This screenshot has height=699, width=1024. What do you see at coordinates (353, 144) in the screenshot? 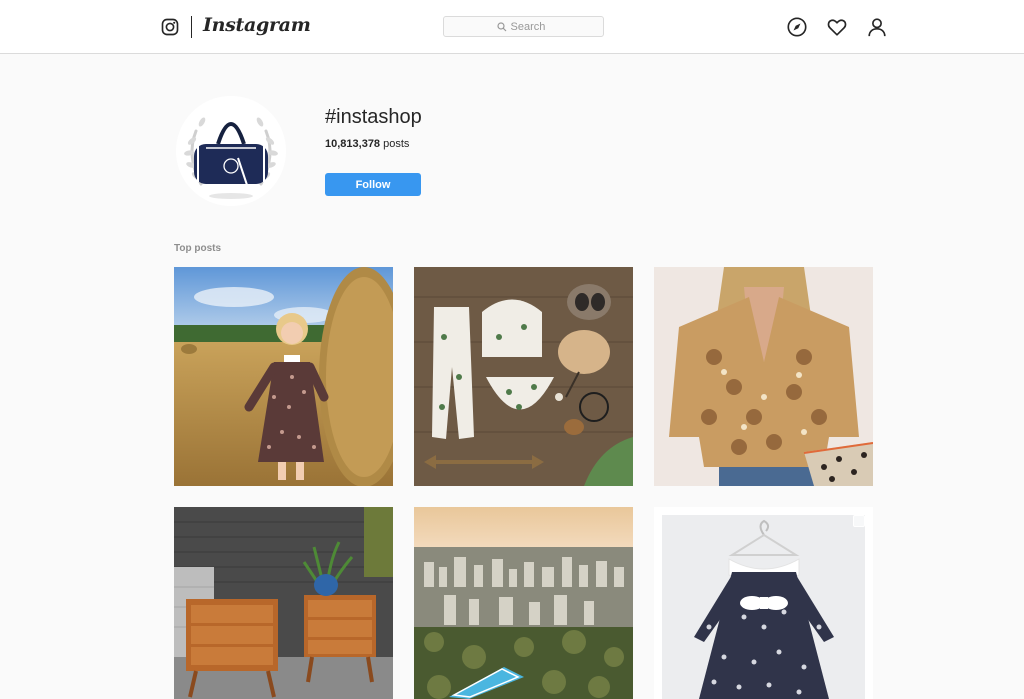
I see `posts-count-number: 10,813,378` at bounding box center [353, 144].